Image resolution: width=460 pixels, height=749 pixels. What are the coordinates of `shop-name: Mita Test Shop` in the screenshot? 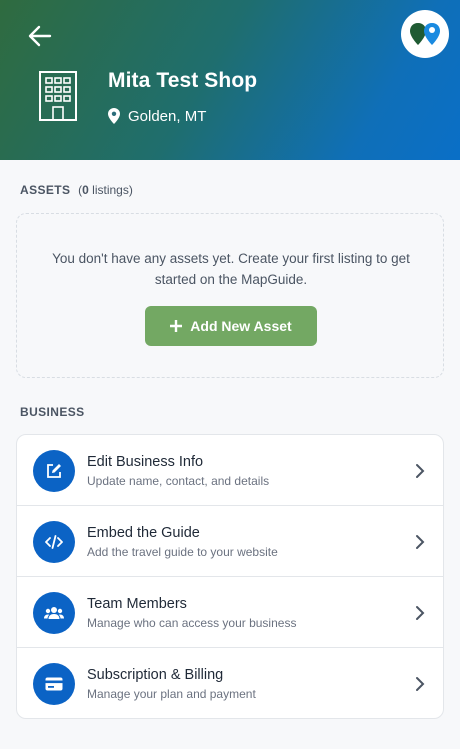 It's located at (183, 80).